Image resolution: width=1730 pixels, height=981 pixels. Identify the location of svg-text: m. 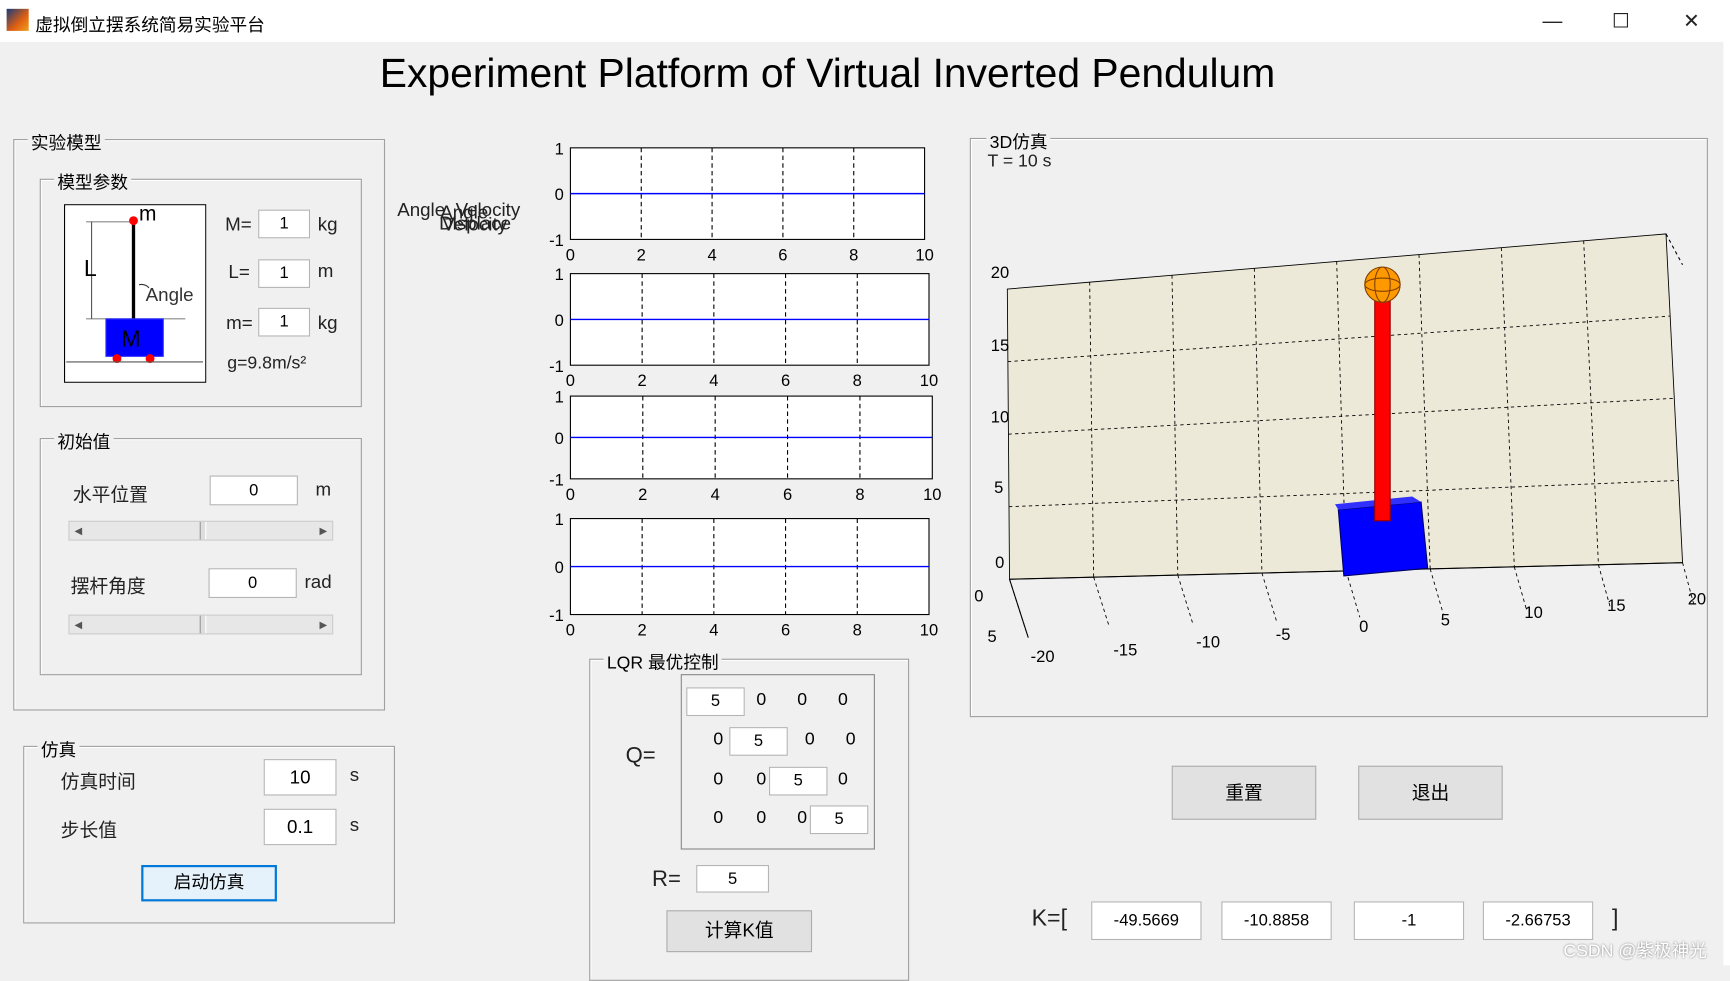
(147, 215).